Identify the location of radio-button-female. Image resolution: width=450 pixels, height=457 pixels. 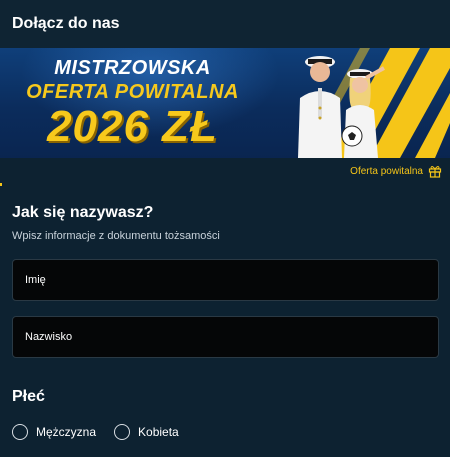
(122, 432).